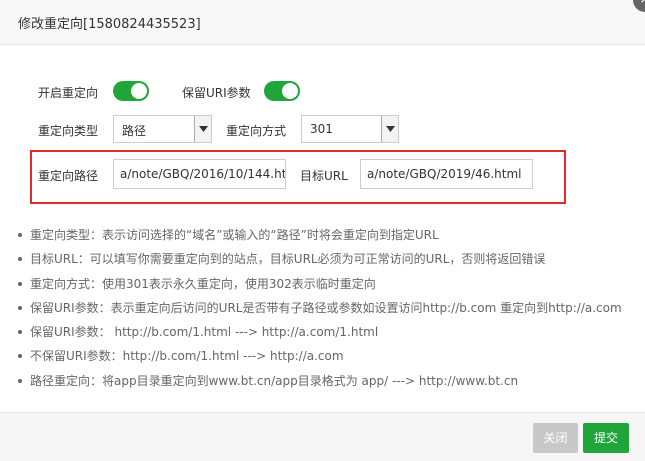  Describe the element at coordinates (216, 93) in the screenshot. I see `keep-uri-label: 保留URI参数` at that location.